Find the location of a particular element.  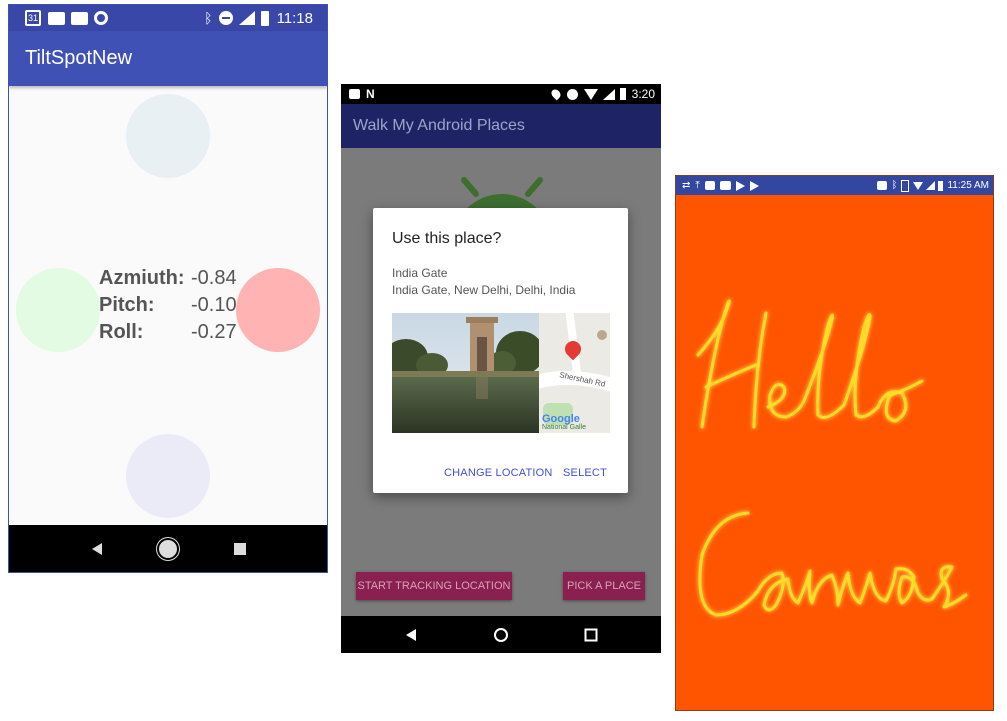

app-title: TiltSpotNew is located at coordinates (79, 58).